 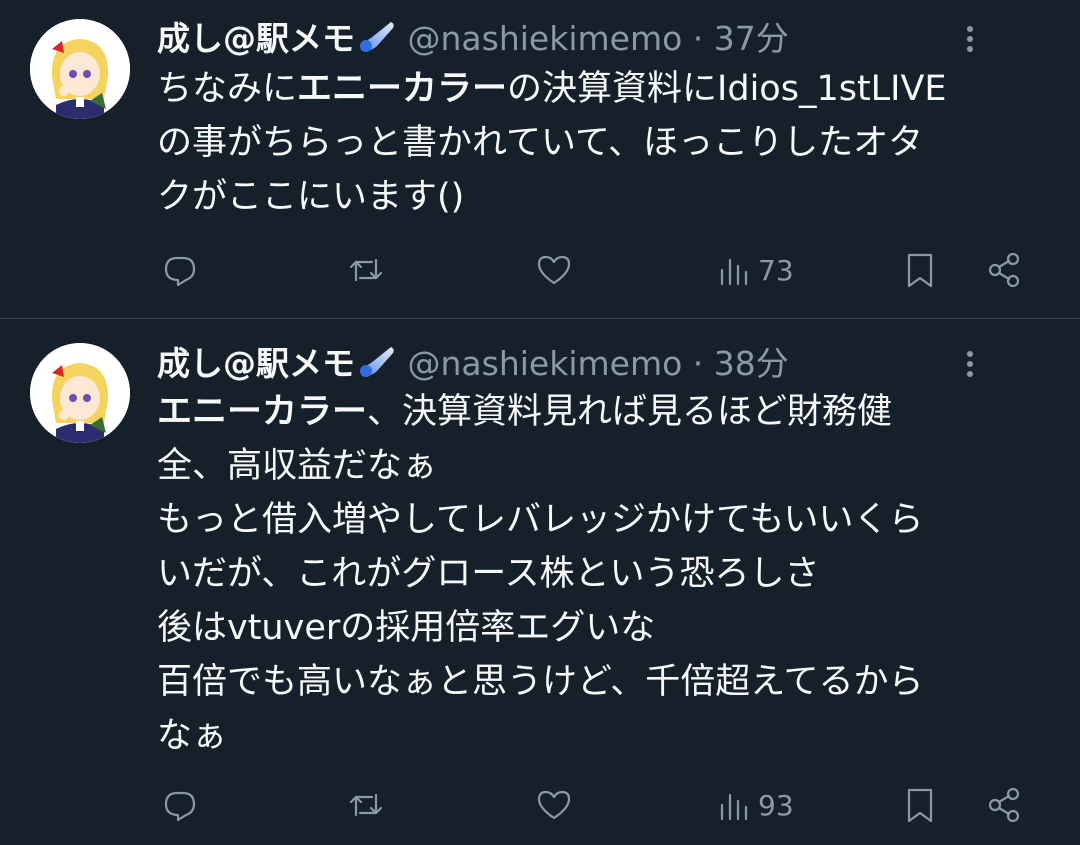 What do you see at coordinates (776, 805) in the screenshot?
I see `views-count: 93` at bounding box center [776, 805].